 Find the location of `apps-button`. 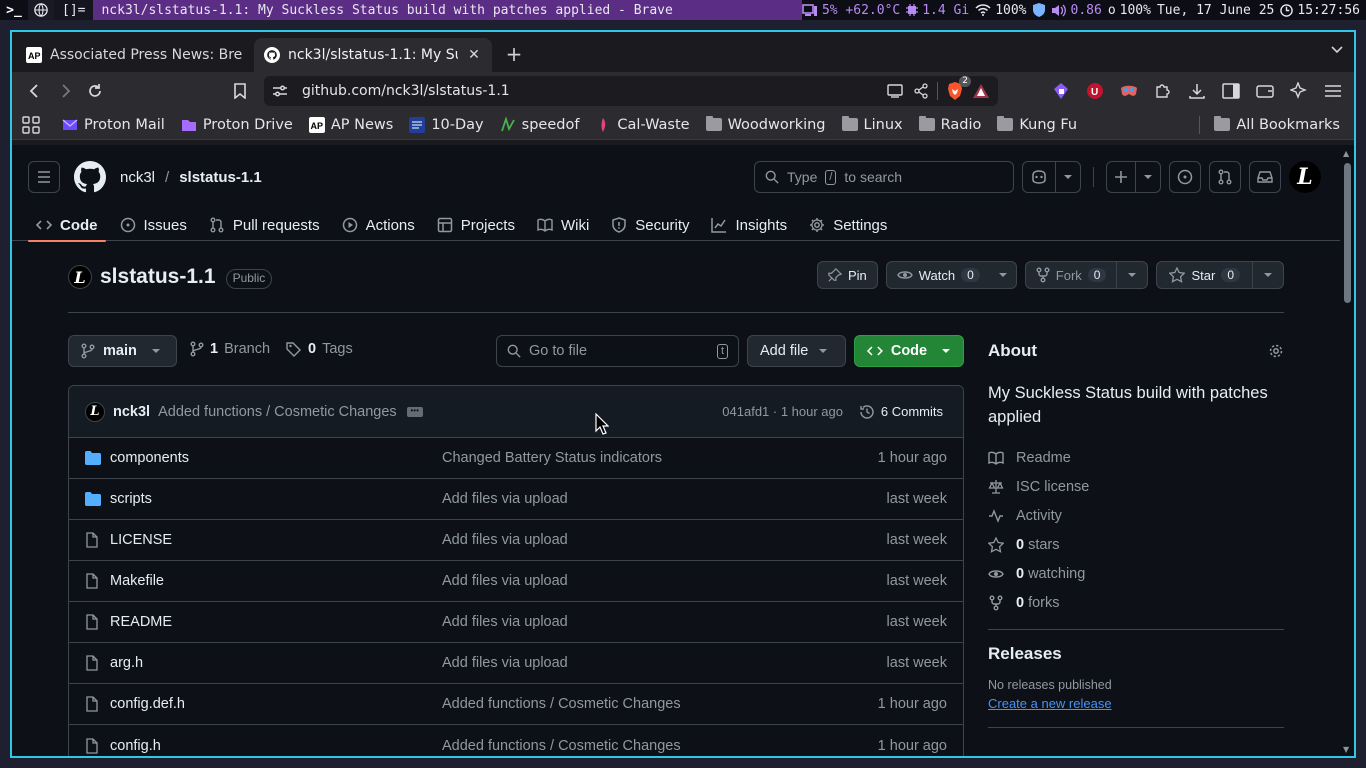

apps-button is located at coordinates (31, 124).